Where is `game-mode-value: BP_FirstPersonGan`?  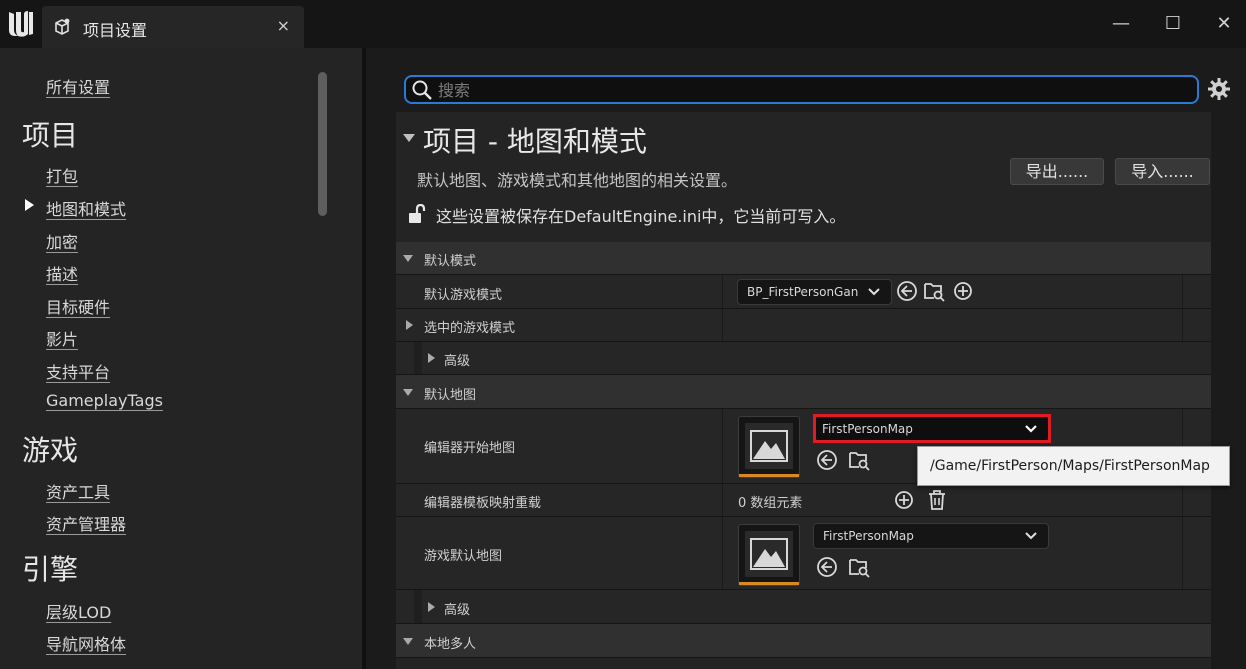 game-mode-value: BP_FirstPersonGan is located at coordinates (803, 292).